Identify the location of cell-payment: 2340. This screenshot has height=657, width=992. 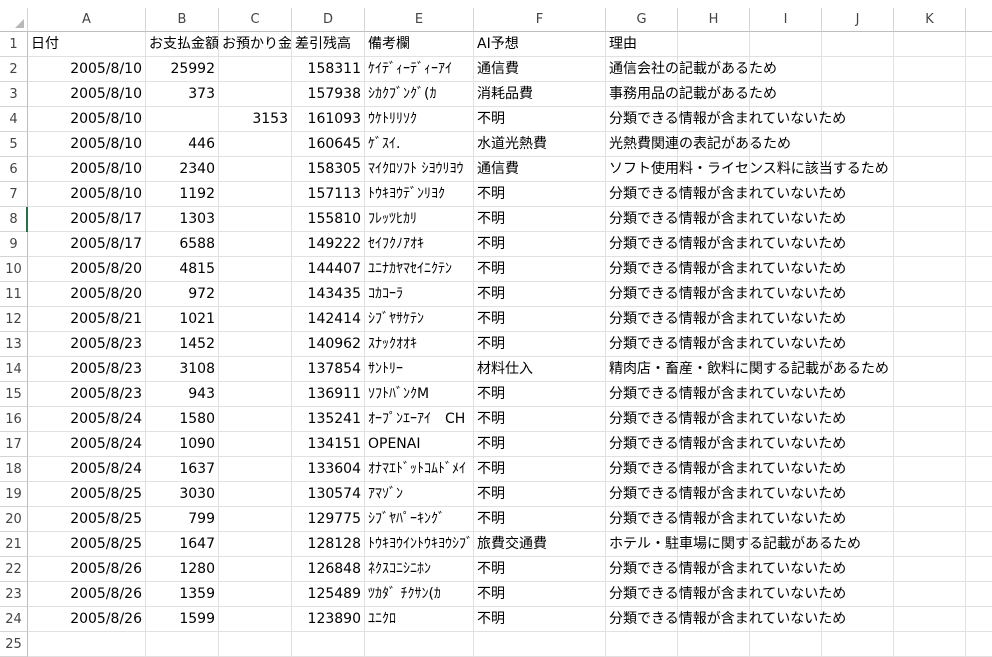
(182, 169).